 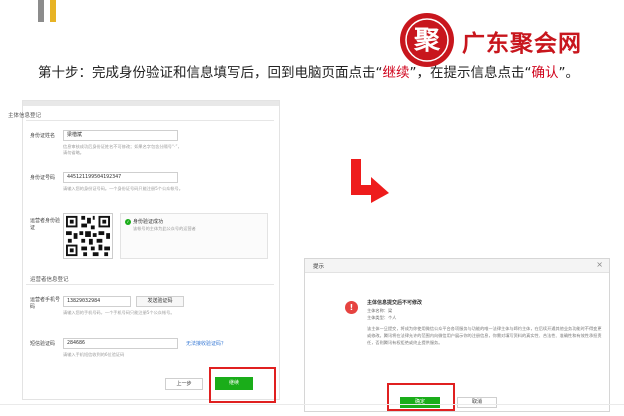 What do you see at coordinates (380, 310) in the screenshot?
I see `subject-name-text: 主体名称：梁` at bounding box center [380, 310].